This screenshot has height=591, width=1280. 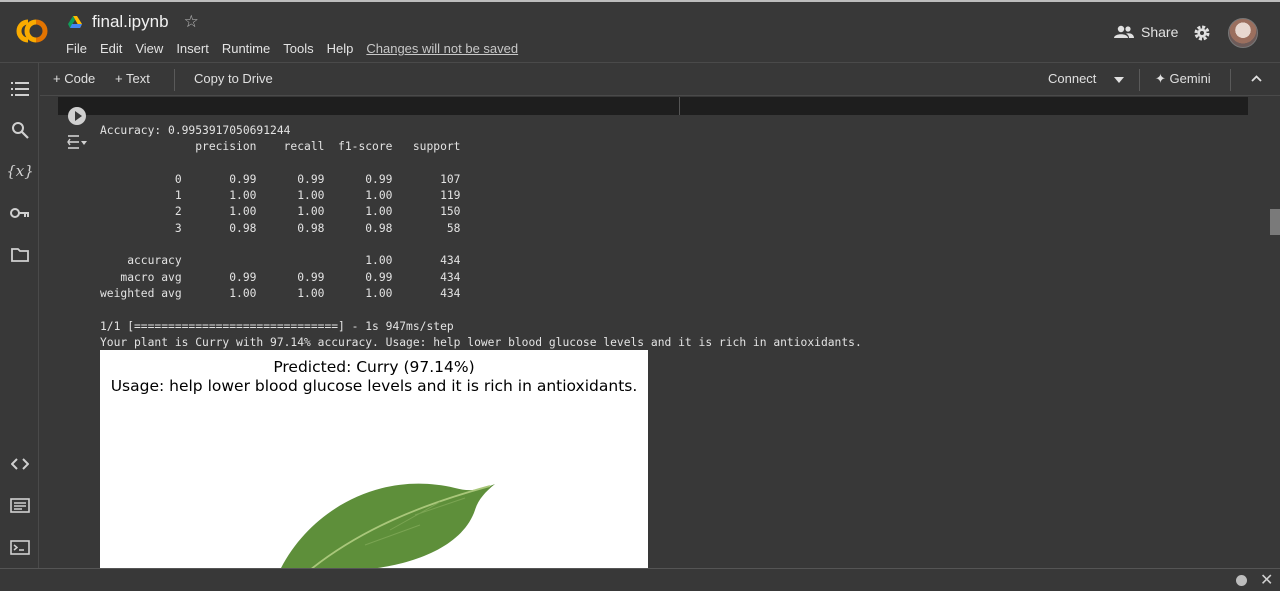 What do you see at coordinates (77, 142) in the screenshot?
I see `output-actions-icon` at bounding box center [77, 142].